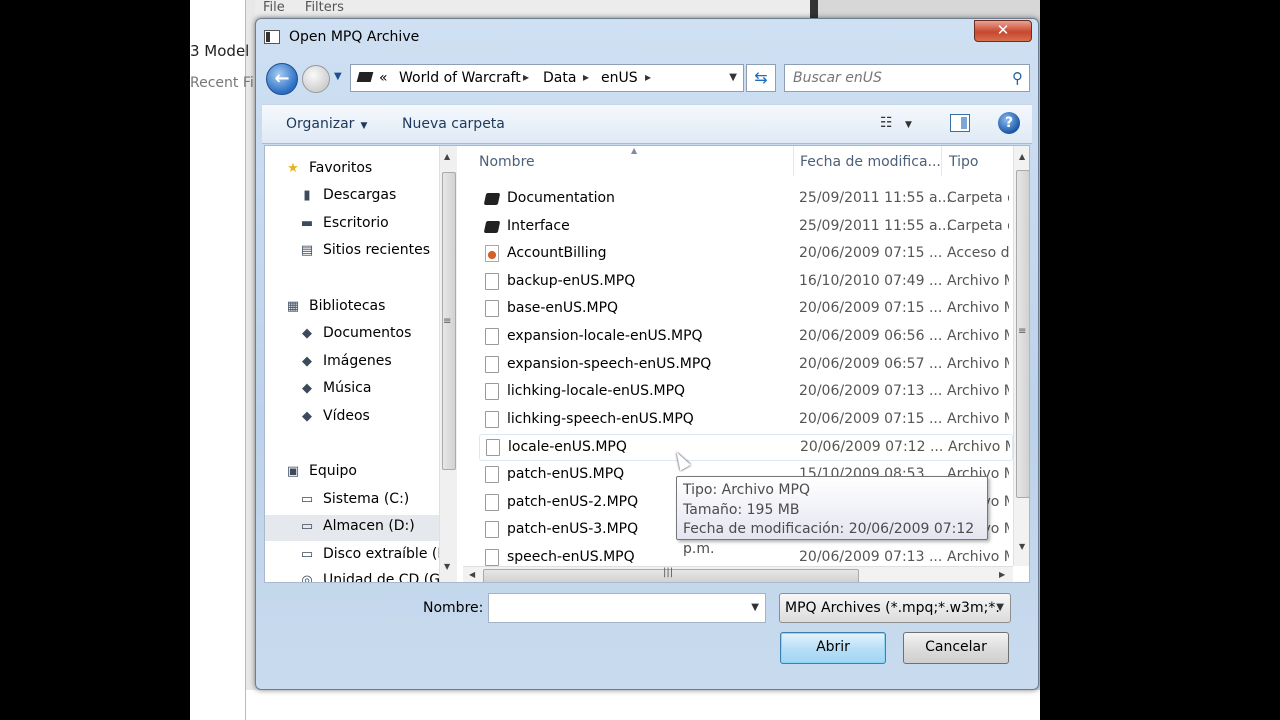 The image size is (1280, 720). I want to click on file-name: patch-enUS-2.MPQ, so click(573, 501).